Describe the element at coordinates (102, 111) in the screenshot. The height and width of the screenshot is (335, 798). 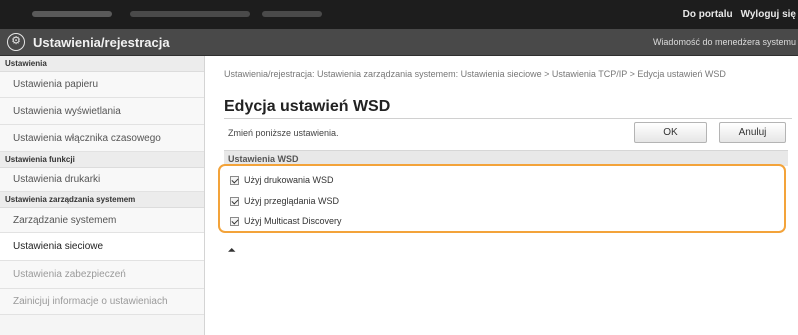
I see `sidebar-item-display-settings: Ustawienia wyświetlania` at that location.